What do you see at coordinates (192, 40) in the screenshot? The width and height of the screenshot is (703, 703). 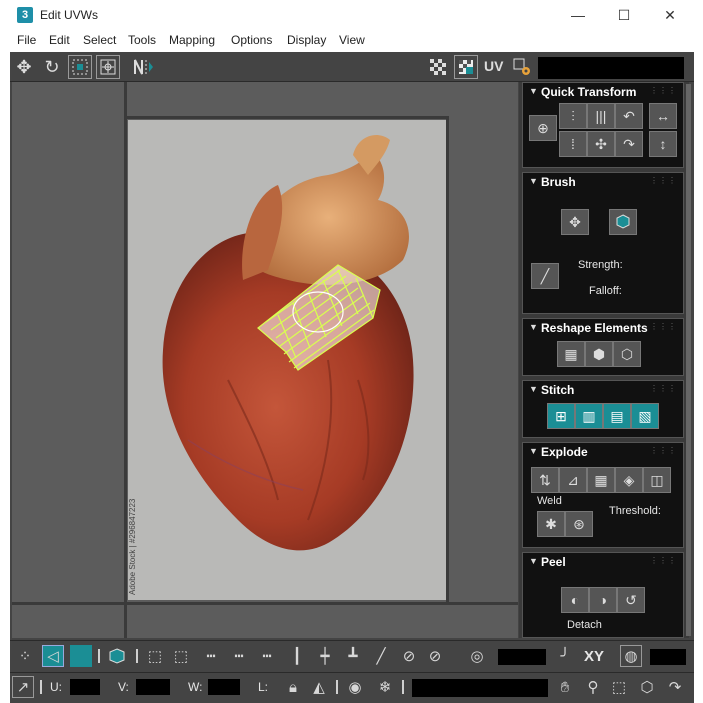 I see `menu-mapping: Mapping` at bounding box center [192, 40].